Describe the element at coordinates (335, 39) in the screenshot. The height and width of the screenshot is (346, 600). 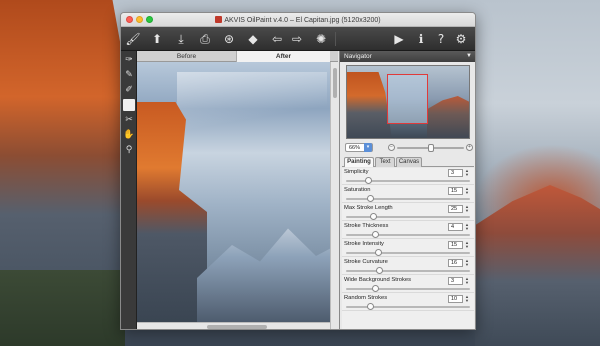
I see `toolbar-separator` at that location.